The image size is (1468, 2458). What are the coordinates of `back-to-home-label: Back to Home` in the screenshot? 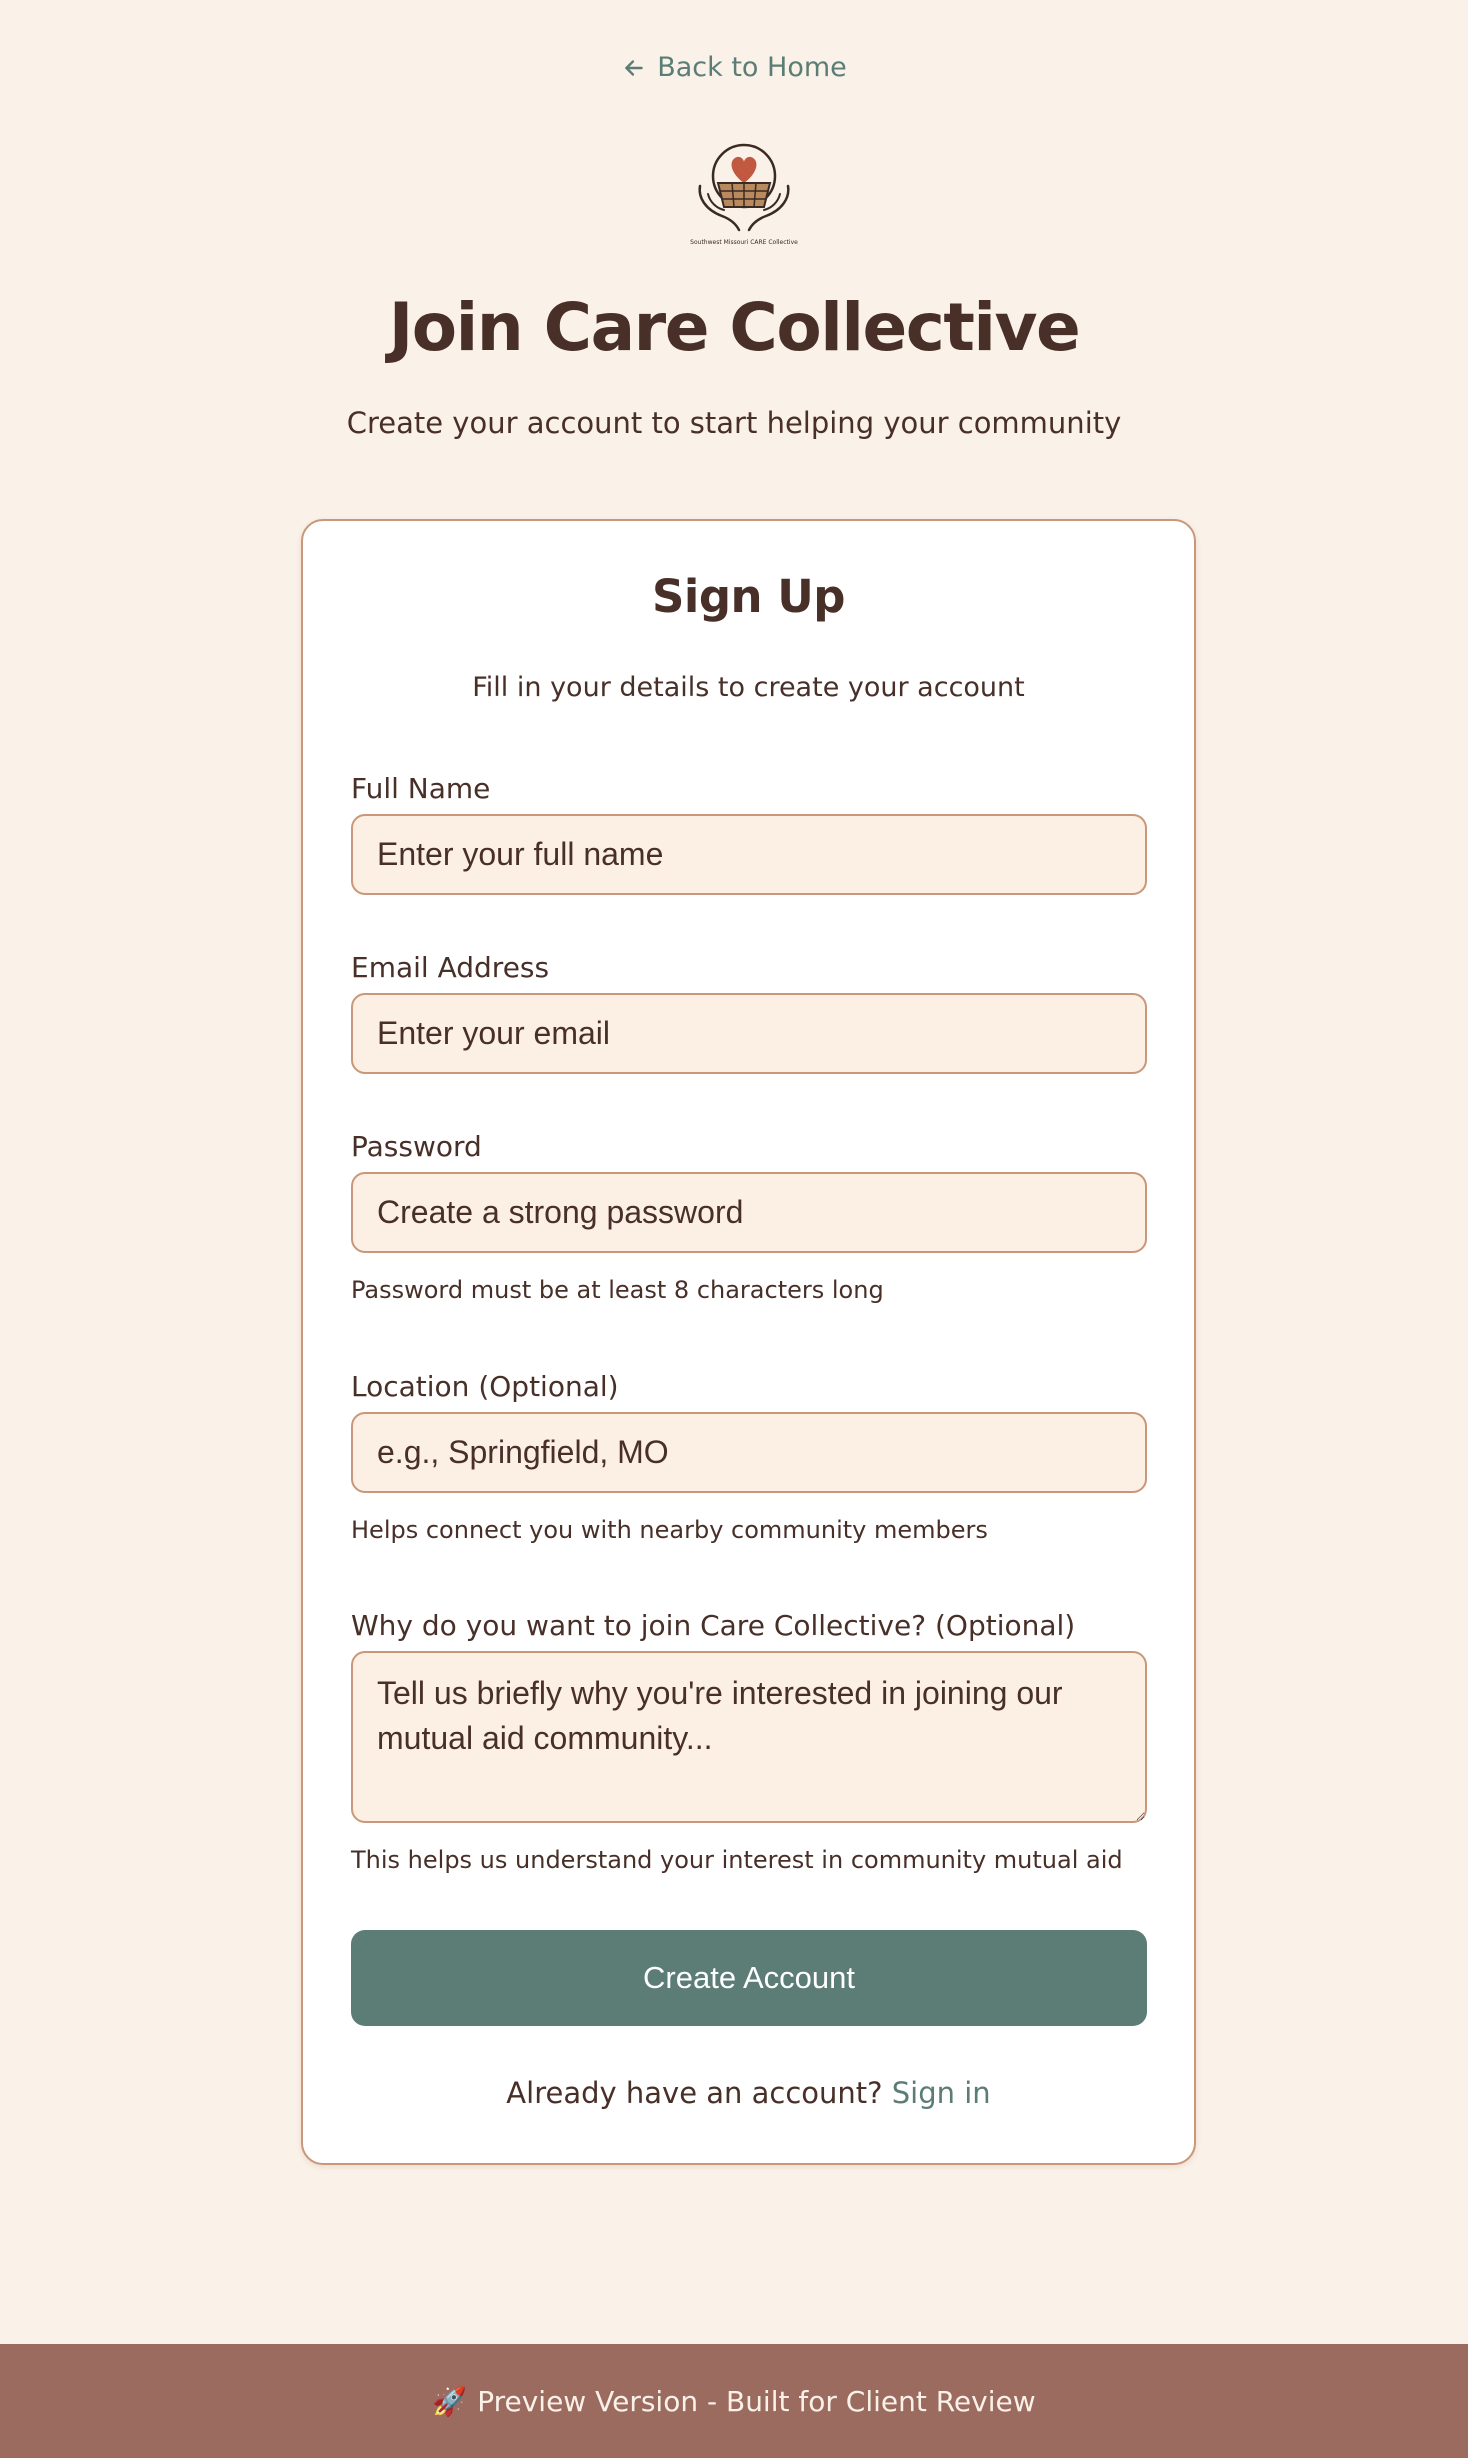 It's located at (752, 67).